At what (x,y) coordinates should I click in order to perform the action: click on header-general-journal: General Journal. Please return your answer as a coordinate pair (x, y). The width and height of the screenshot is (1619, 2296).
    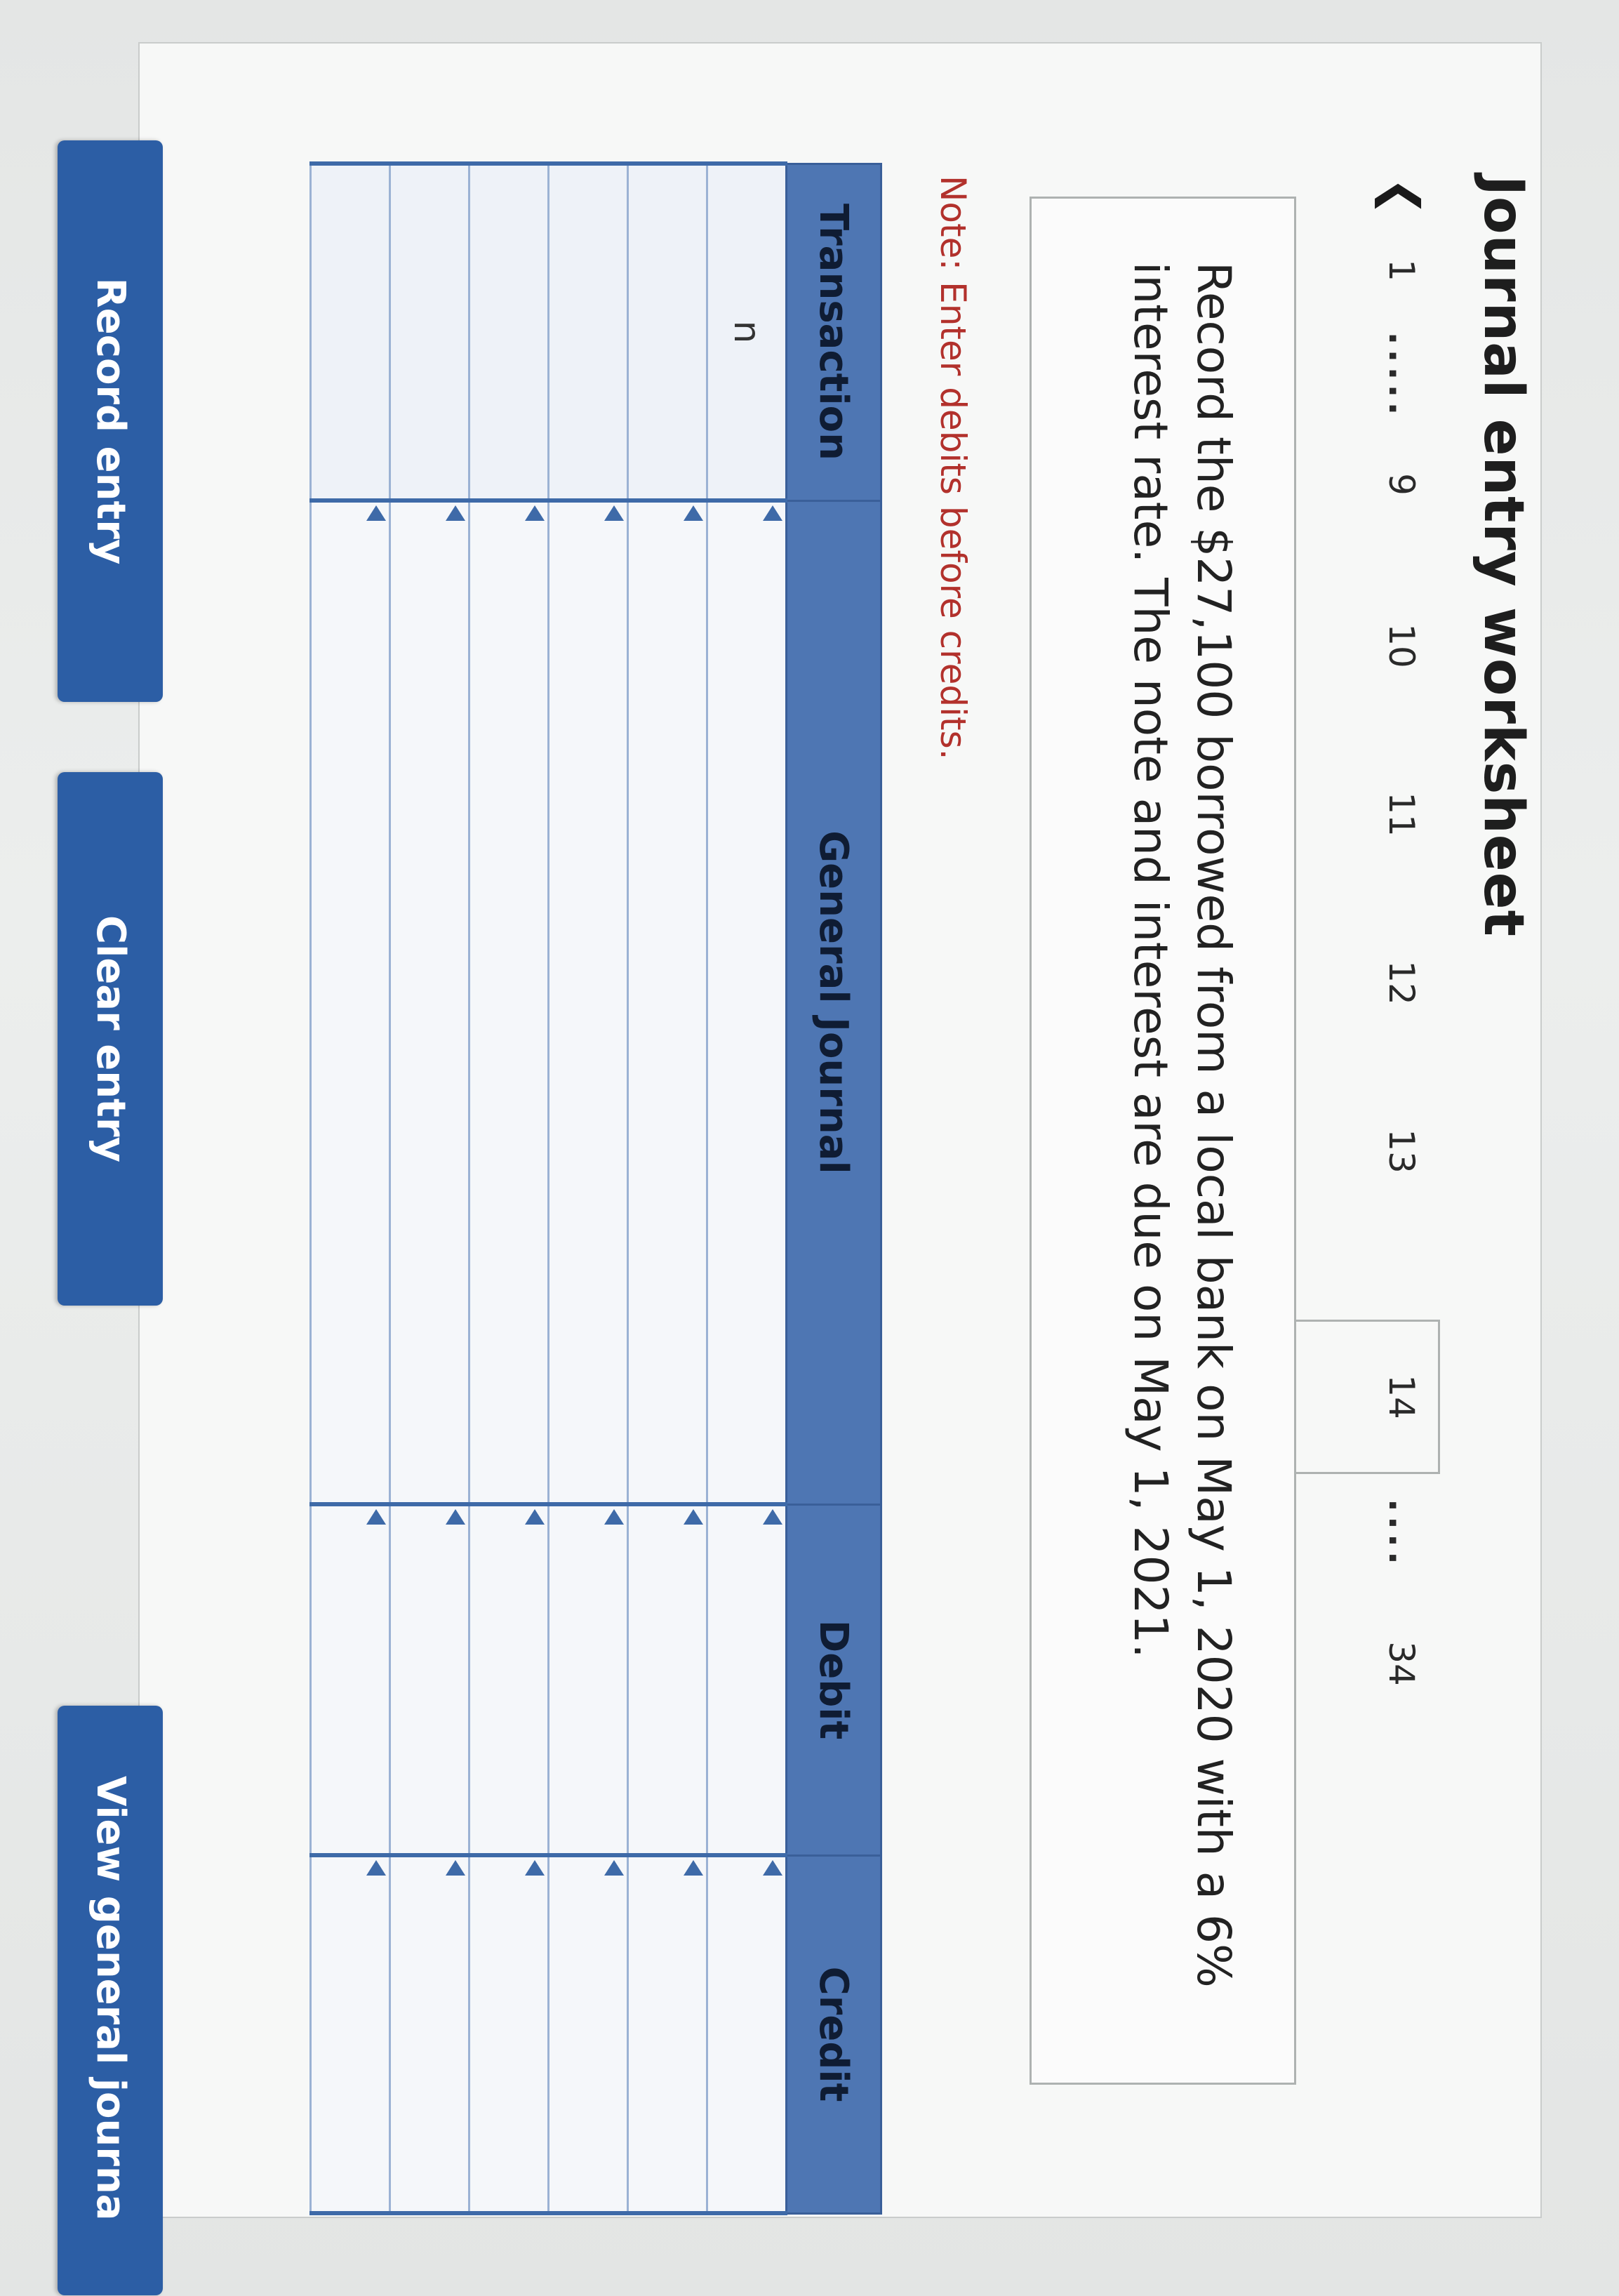
    Looking at the image, I should click on (833, 1002).